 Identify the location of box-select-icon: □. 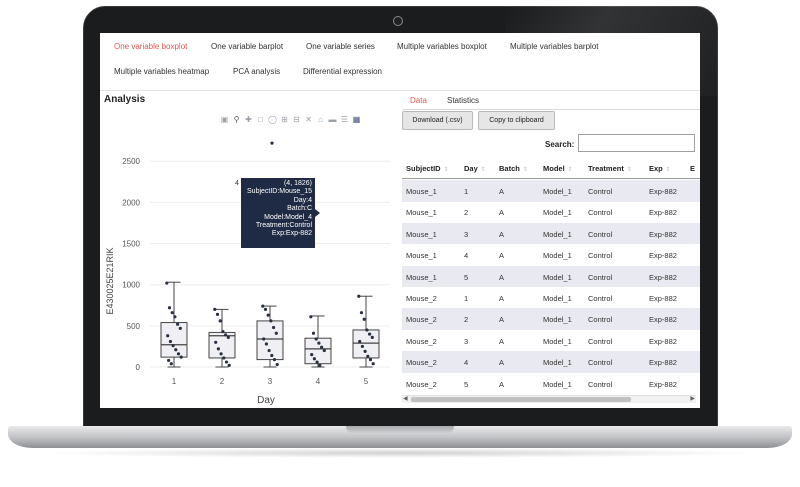
(260, 119).